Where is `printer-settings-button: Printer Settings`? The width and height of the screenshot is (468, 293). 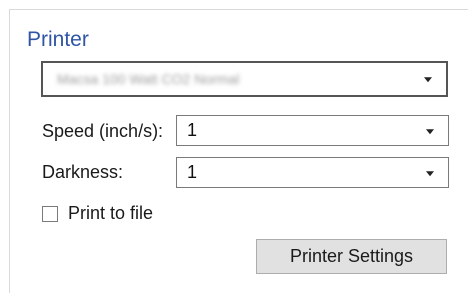
printer-settings-button: Printer Settings is located at coordinates (351, 256).